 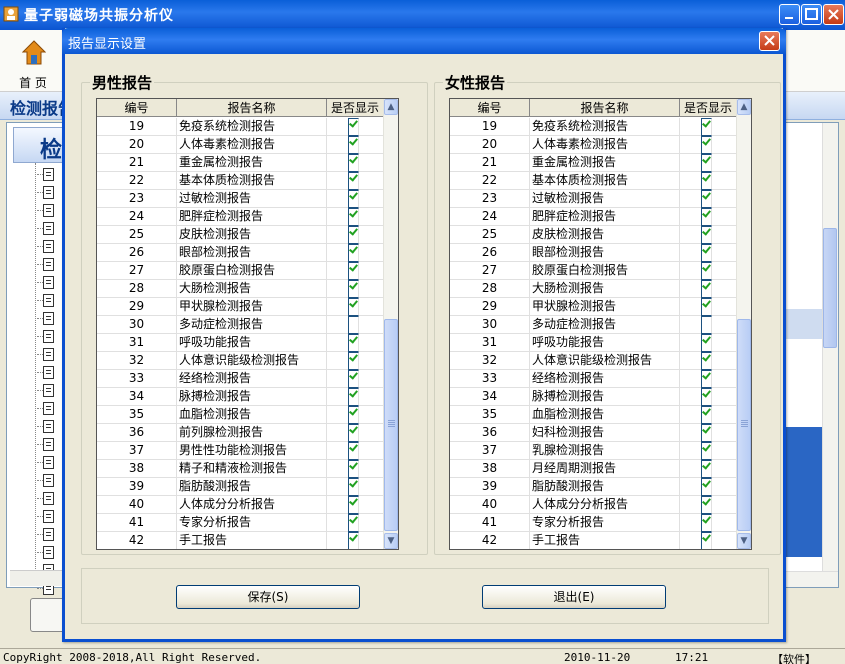 What do you see at coordinates (593, 451) in the screenshot?
I see `table-row: 37 乳腺检测报告` at bounding box center [593, 451].